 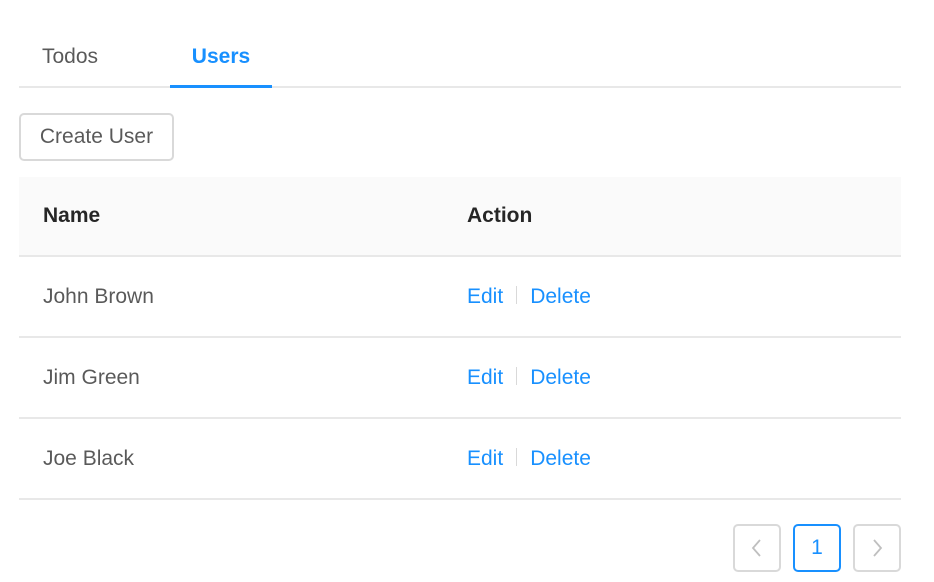 What do you see at coordinates (221, 86) in the screenshot?
I see `active-tab-indicator` at bounding box center [221, 86].